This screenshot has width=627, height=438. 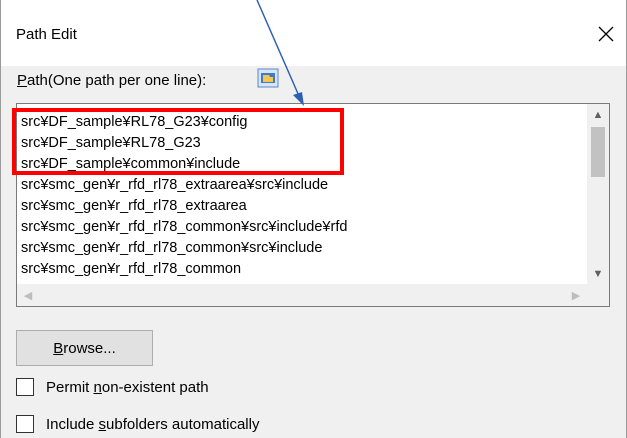 What do you see at coordinates (576, 295) in the screenshot?
I see `scroll-right-icon: ▶` at bounding box center [576, 295].